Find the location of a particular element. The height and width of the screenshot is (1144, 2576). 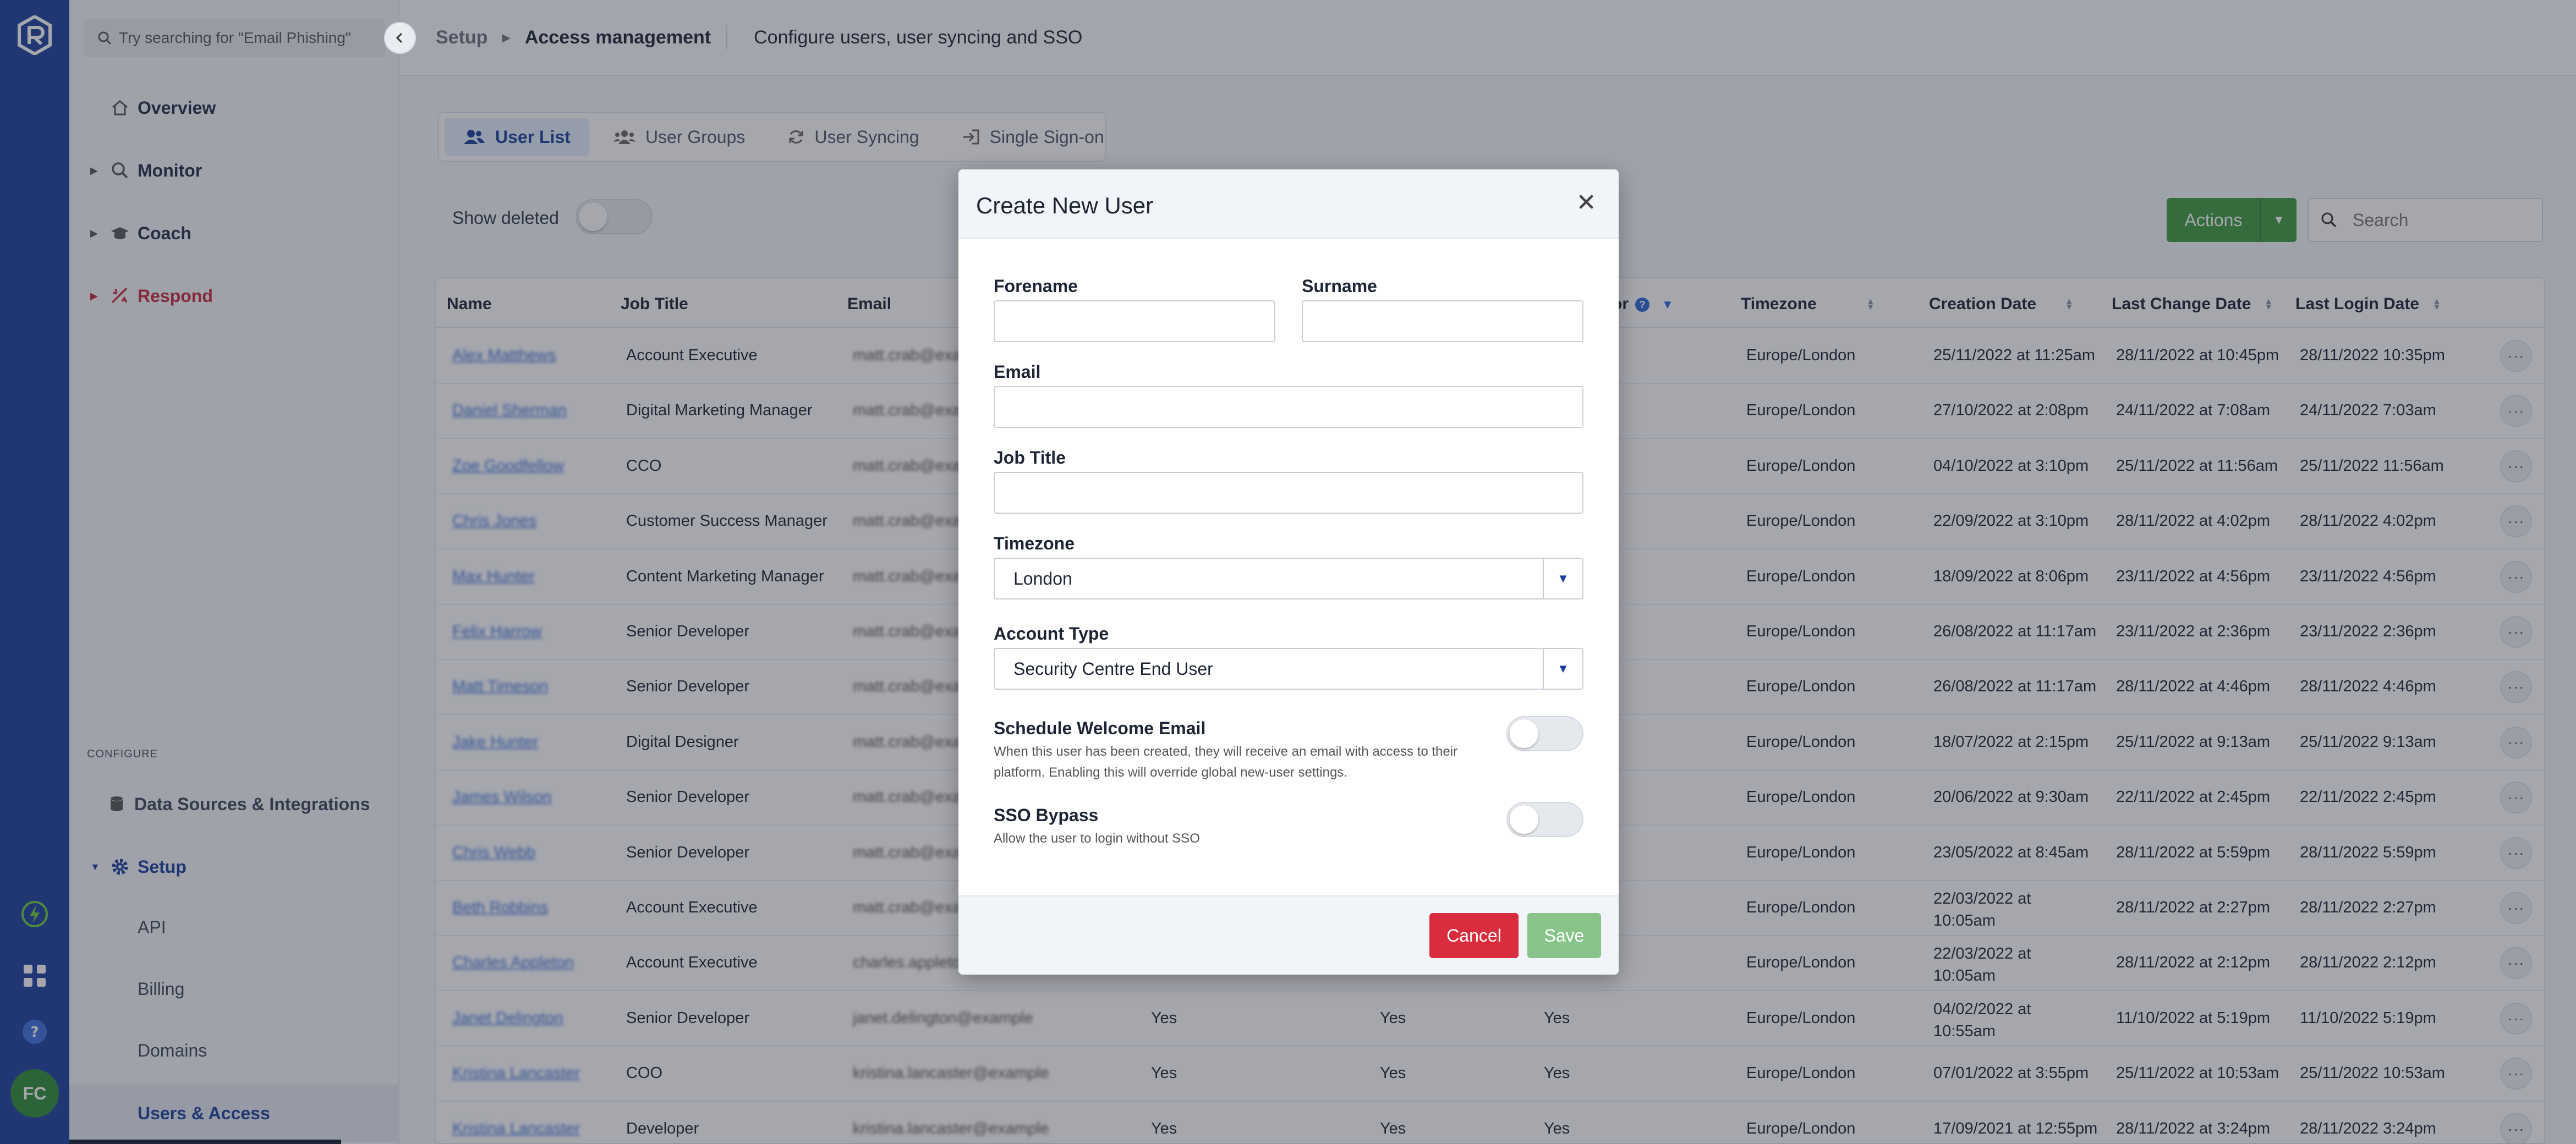

sso-bypass-toggle is located at coordinates (1544, 820).